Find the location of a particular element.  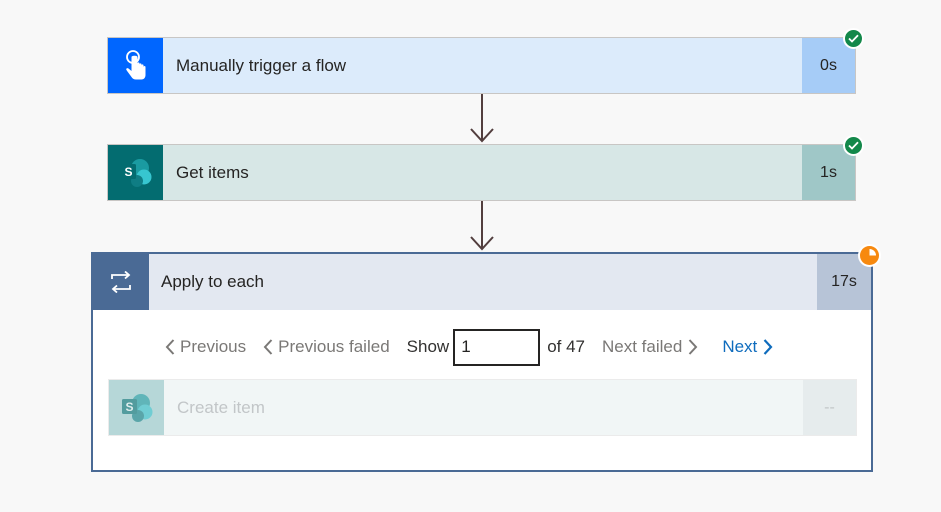

previous-failed-button: Previous failed is located at coordinates (326, 347).